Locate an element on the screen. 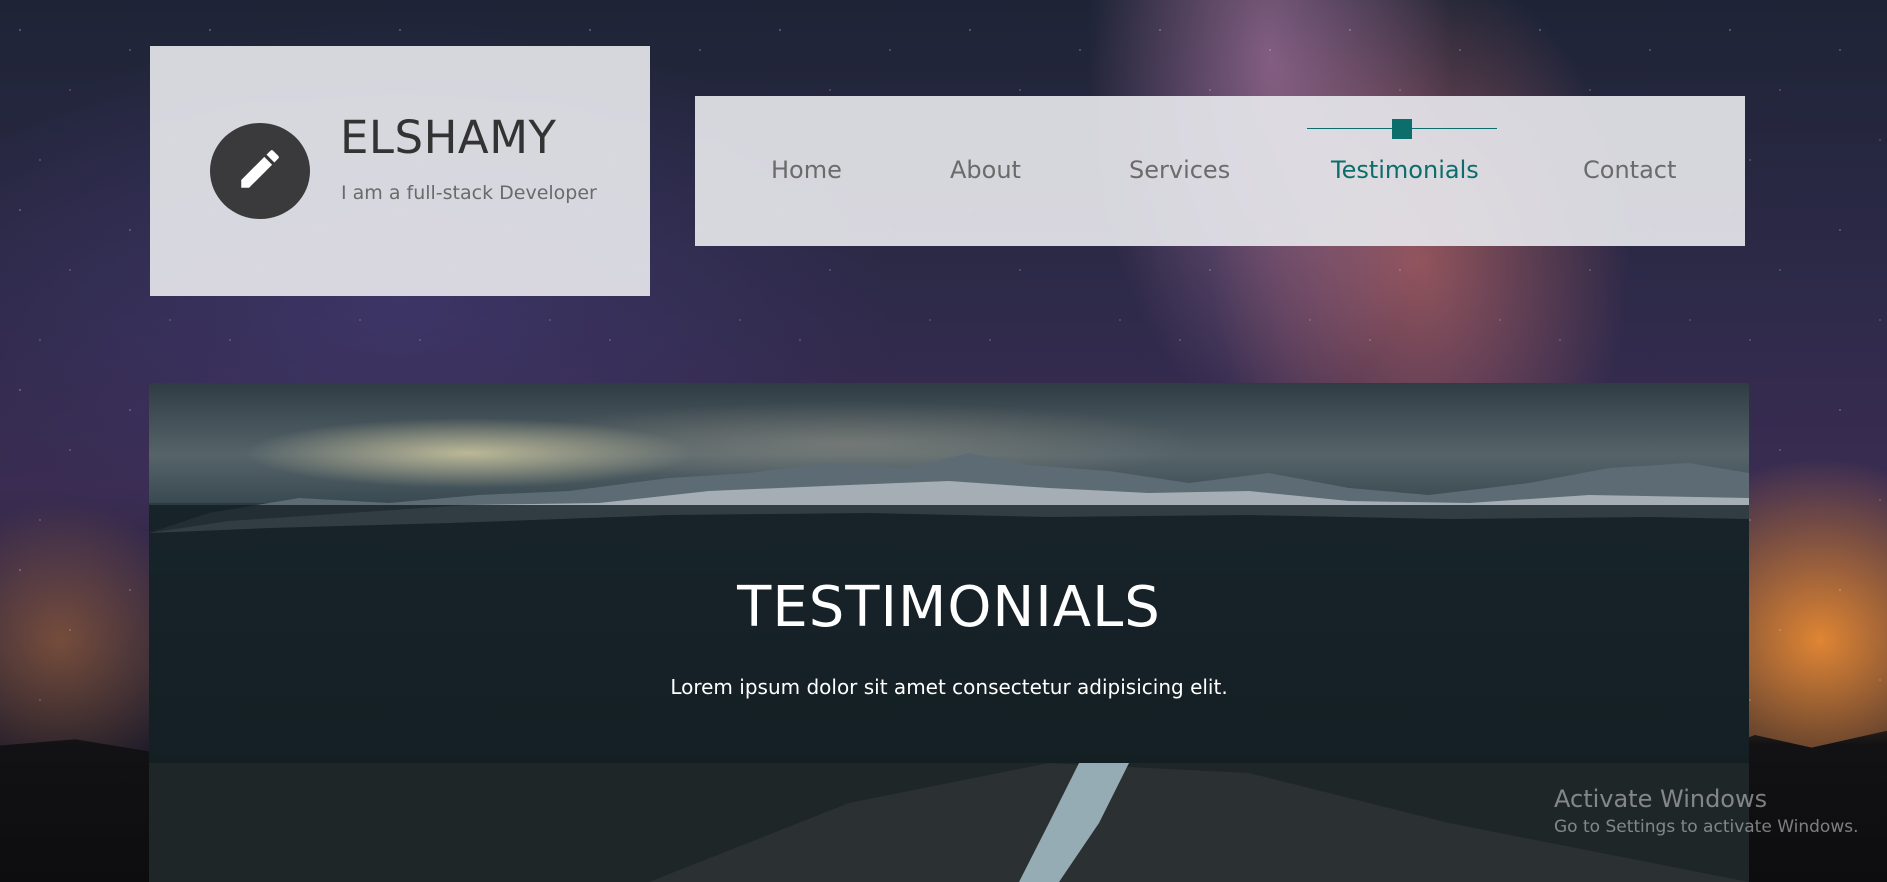 The height and width of the screenshot is (882, 1887). nav-item-contact: Contact is located at coordinates (1629, 170).